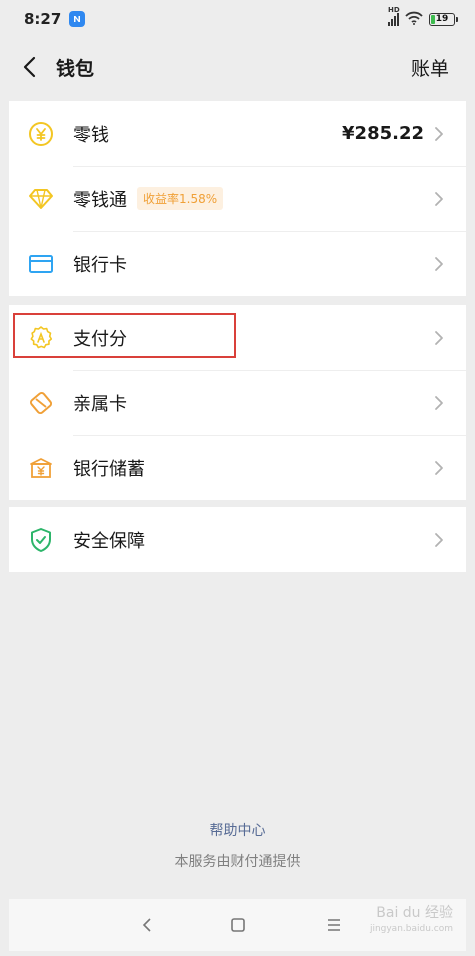  I want to click on list-item-security: 安全保障, so click(237, 539).